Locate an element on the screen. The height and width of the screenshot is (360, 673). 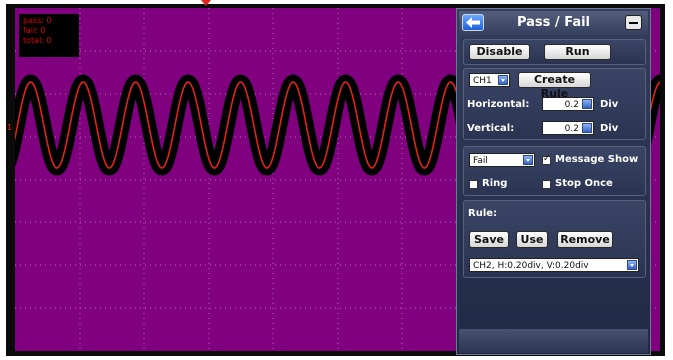
output-section: Fail Message Show Ring Stop Once is located at coordinates (554, 171).